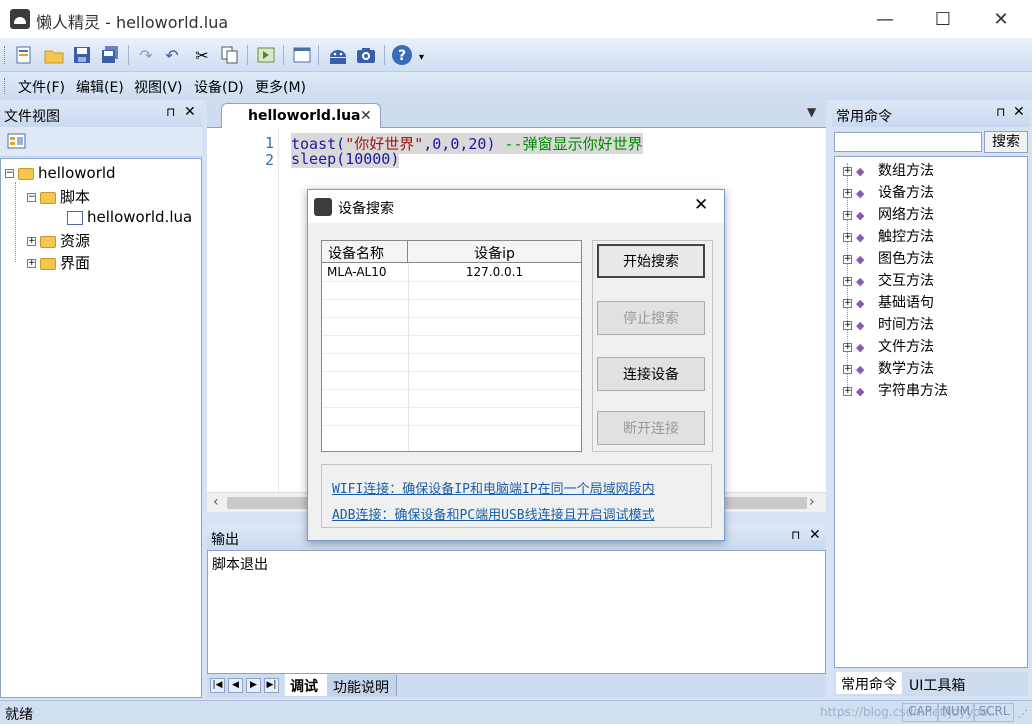  Describe the element at coordinates (280, 87) in the screenshot. I see `menu-more: 更多(M)` at that location.